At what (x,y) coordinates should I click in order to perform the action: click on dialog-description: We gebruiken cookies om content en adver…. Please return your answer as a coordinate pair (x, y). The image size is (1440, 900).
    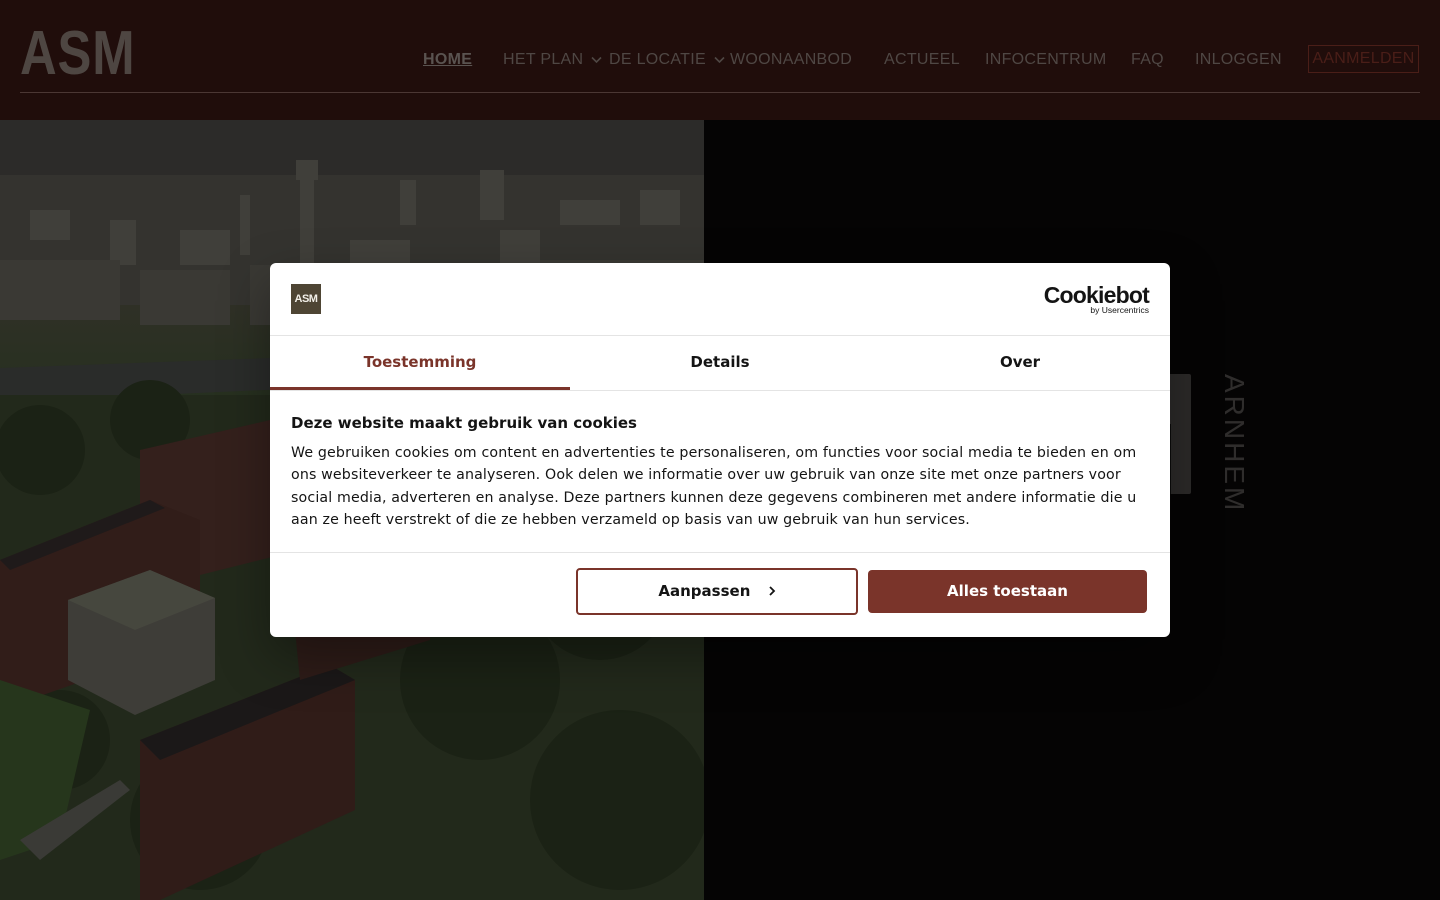
    Looking at the image, I should click on (714, 487).